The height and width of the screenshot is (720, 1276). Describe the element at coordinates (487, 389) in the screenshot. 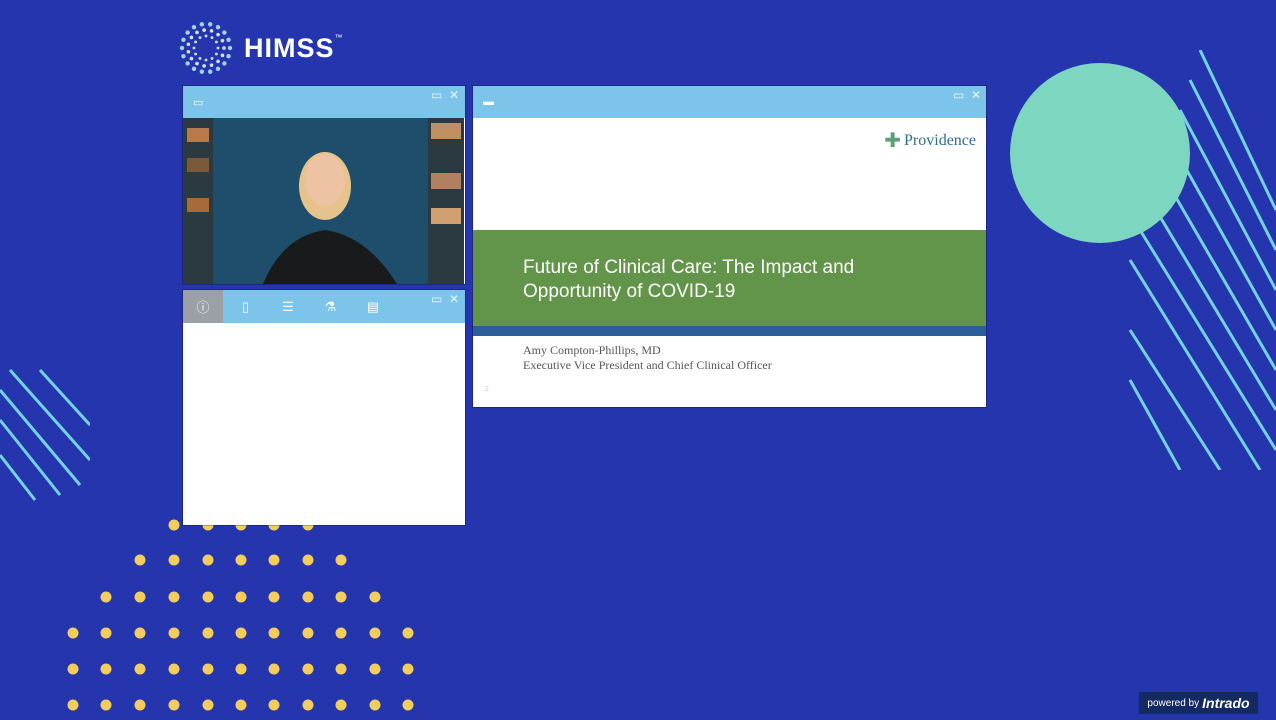

I see `slide-page-number: 2` at that location.